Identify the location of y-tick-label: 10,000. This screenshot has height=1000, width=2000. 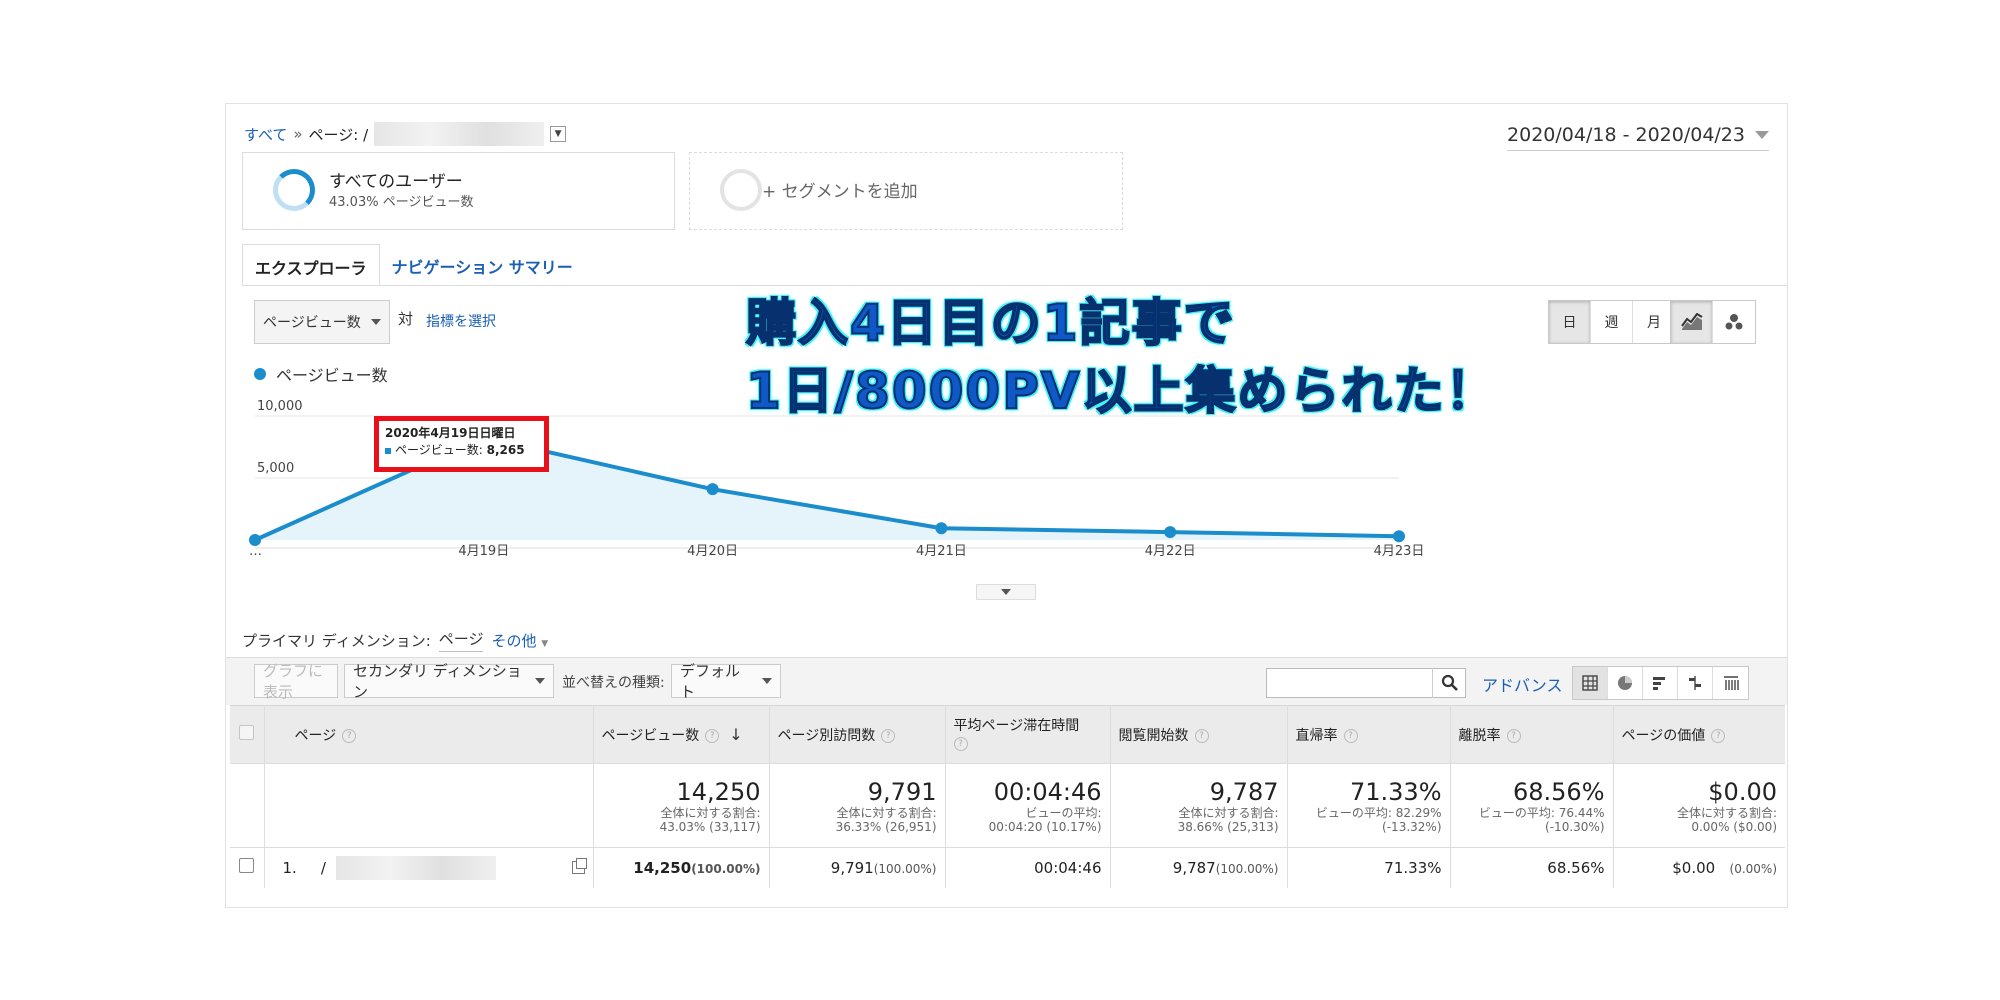
(280, 406).